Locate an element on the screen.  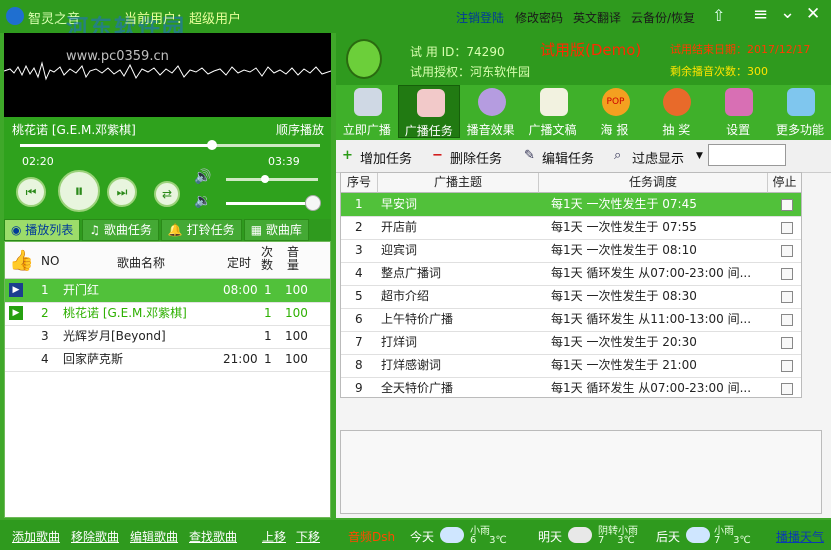
table-row: 7 打烊词 每1天 一次性发生于 20:30 is located at coordinates (571, 343).